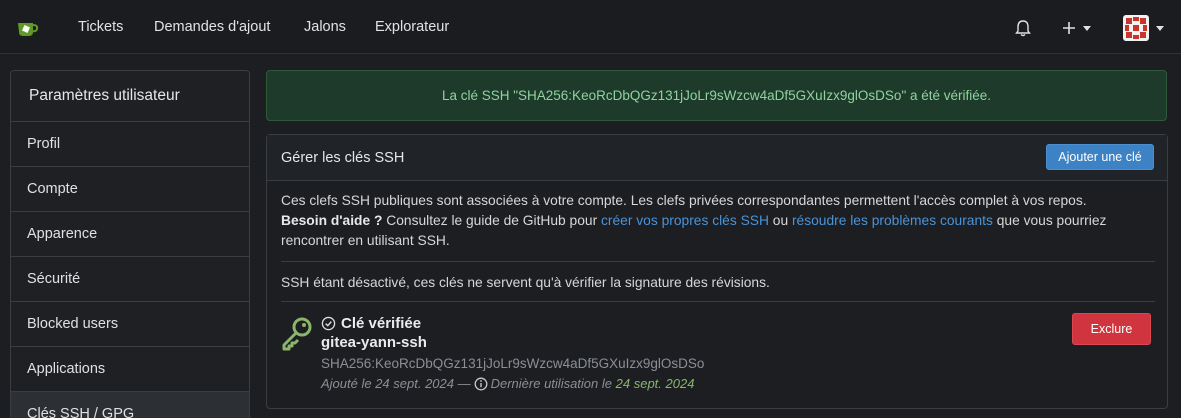  Describe the element at coordinates (365, 240) in the screenshot. I see `help-text-continued: rencontrer en utilisant SSH.` at that location.